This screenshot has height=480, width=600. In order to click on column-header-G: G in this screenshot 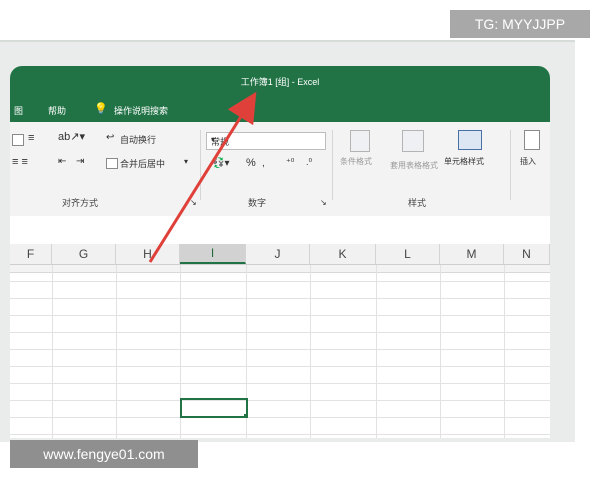, I will do `click(84, 254)`.